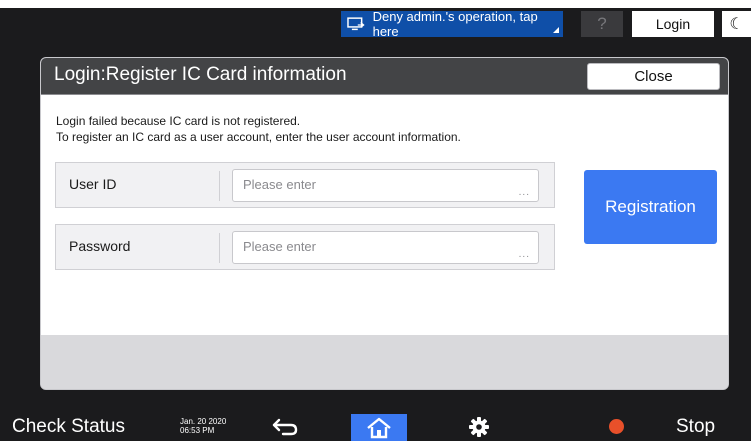  I want to click on bottom-bar: Check Status Jan. 20 2020 06:53 PM Stop, so click(375, 426).